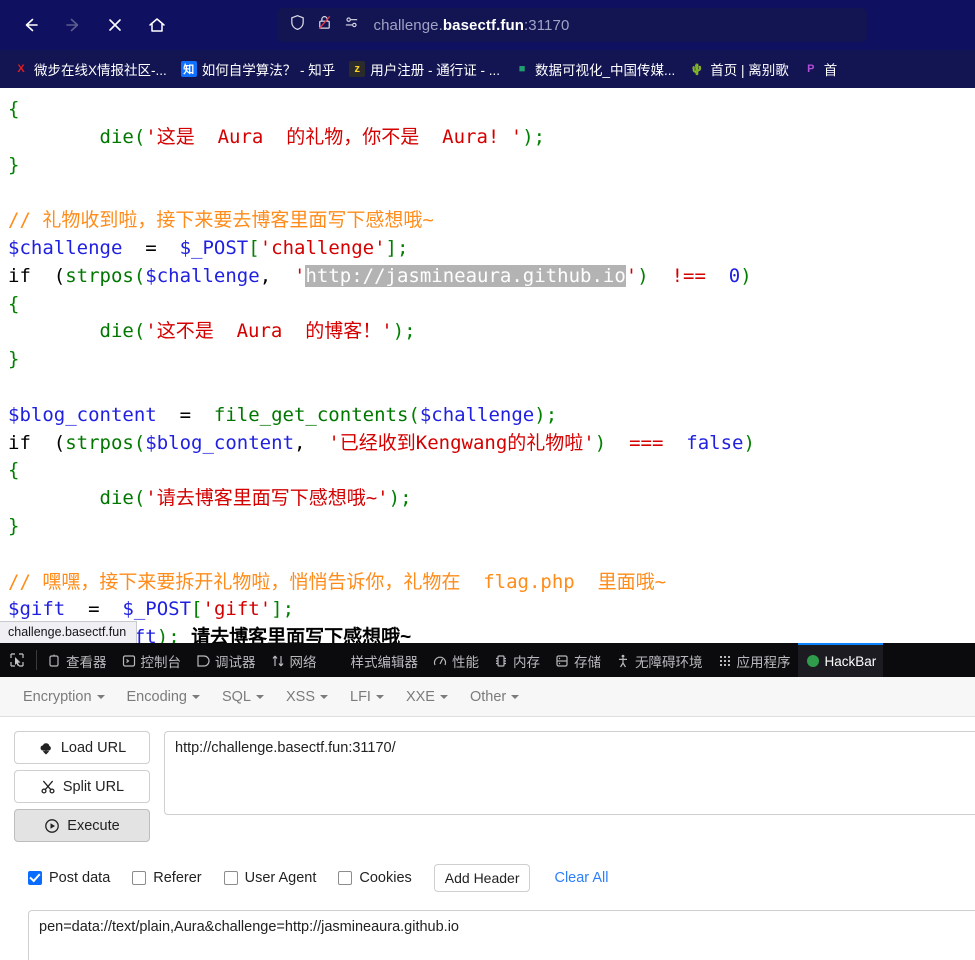 Image resolution: width=975 pixels, height=960 pixels. Describe the element at coordinates (491, 499) in the screenshot. I see `code-line: die('请去博客里面写下感想哦~');` at that location.